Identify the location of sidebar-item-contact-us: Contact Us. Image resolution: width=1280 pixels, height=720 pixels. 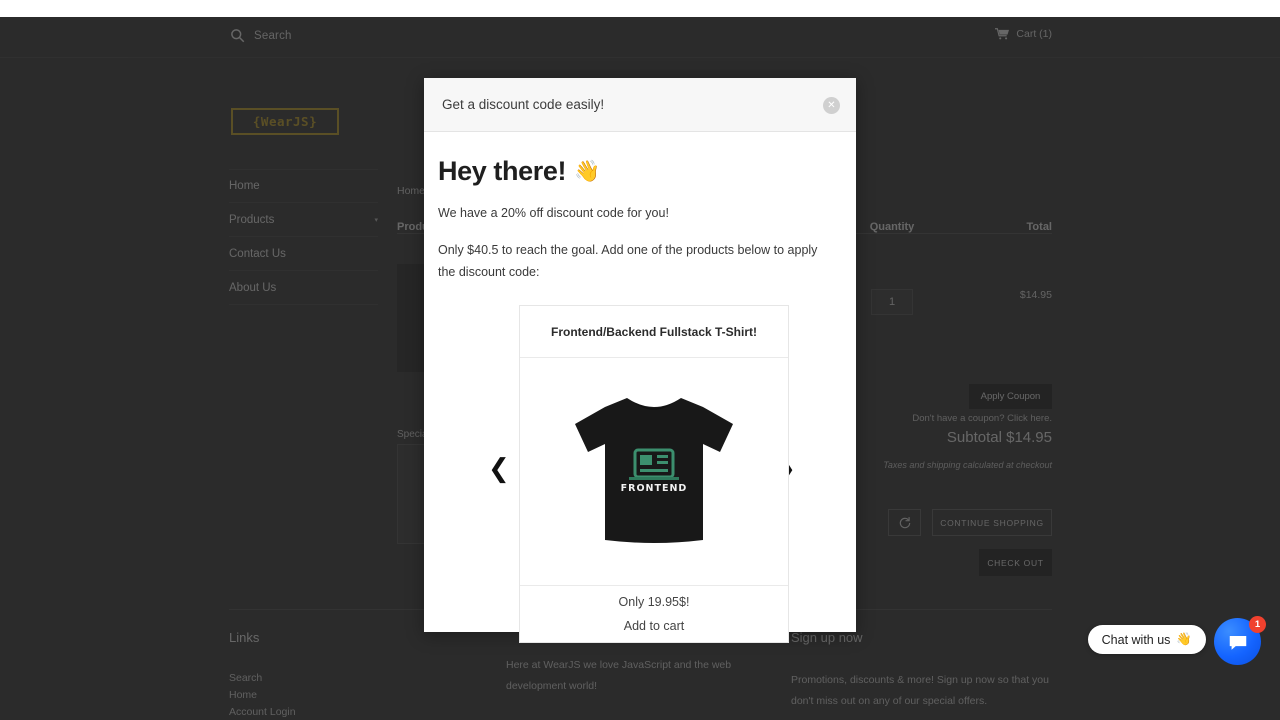
(303, 254).